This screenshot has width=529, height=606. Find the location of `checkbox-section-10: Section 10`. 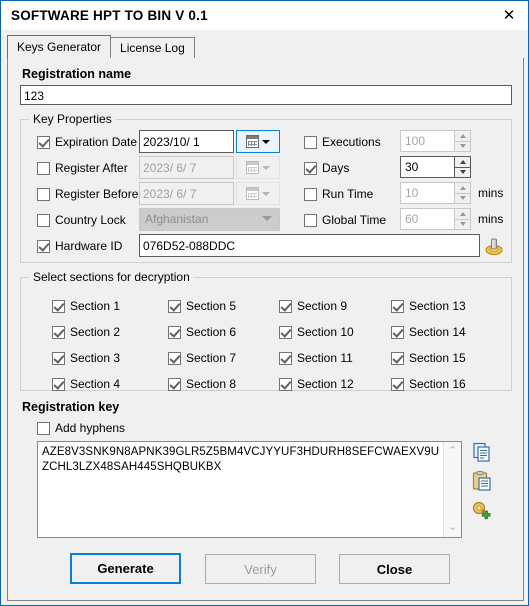

checkbox-section-10: Section 10 is located at coordinates (316, 332).